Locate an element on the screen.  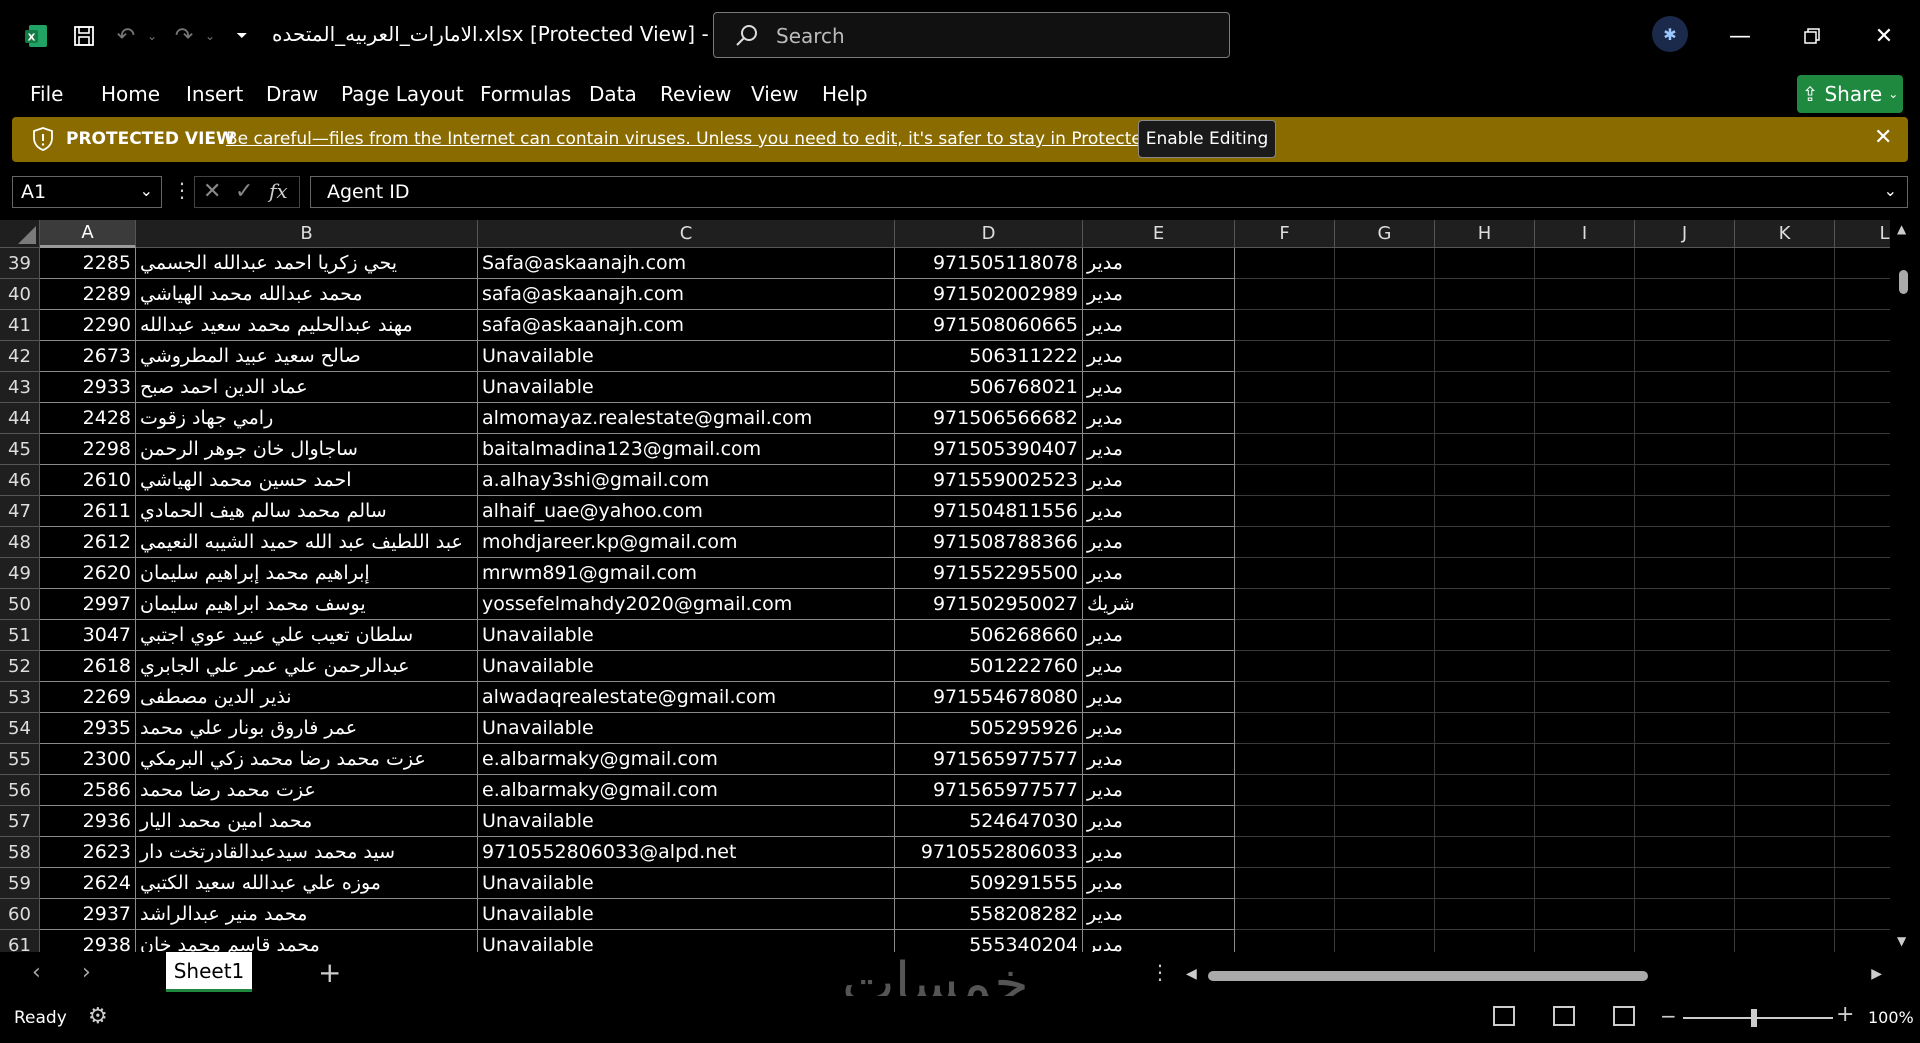
cell-b: عبد اللطيف عبد الله حميد الشيبه النعيمي is located at coordinates (307, 542).